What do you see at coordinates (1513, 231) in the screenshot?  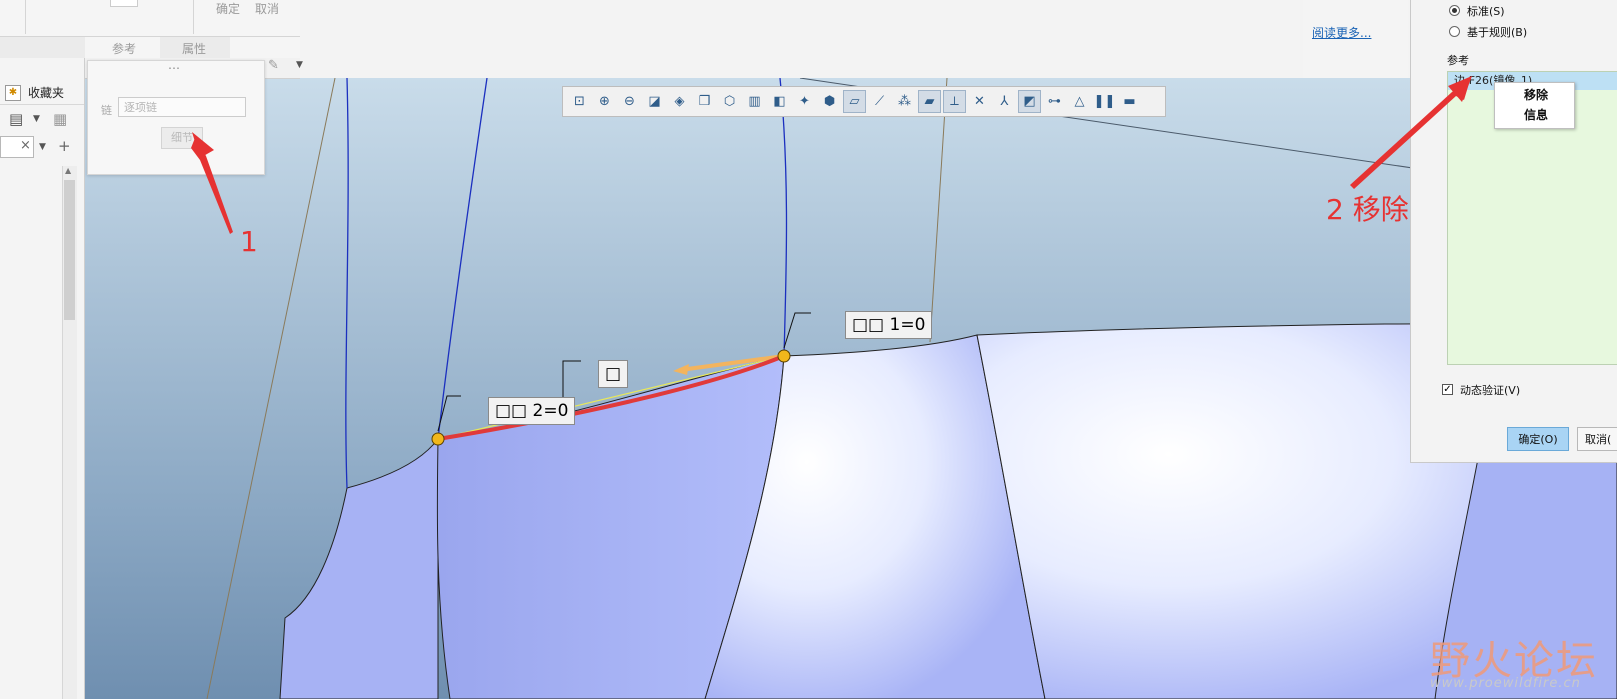 I see `chain-dialog: 标准(S) 基于规则(B) 参考 边:F26(镜像_1) ✓ 动态验证(V)` at bounding box center [1513, 231].